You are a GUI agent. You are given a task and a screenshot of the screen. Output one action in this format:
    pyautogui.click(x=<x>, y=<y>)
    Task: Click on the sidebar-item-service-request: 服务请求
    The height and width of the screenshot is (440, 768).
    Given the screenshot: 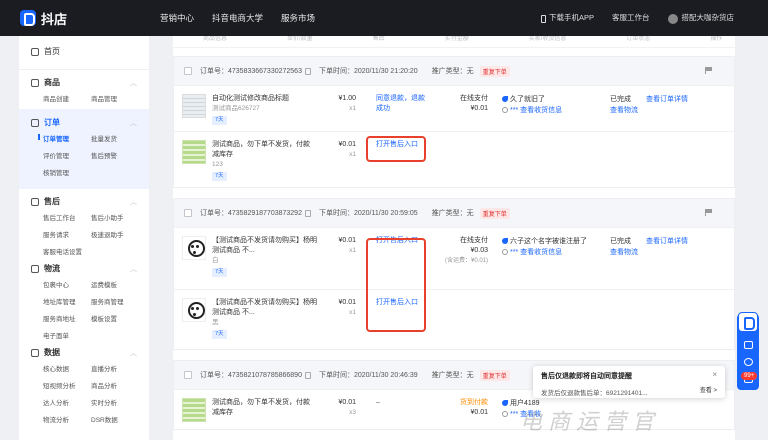 What is the action you would take?
    pyautogui.click(x=67, y=234)
    